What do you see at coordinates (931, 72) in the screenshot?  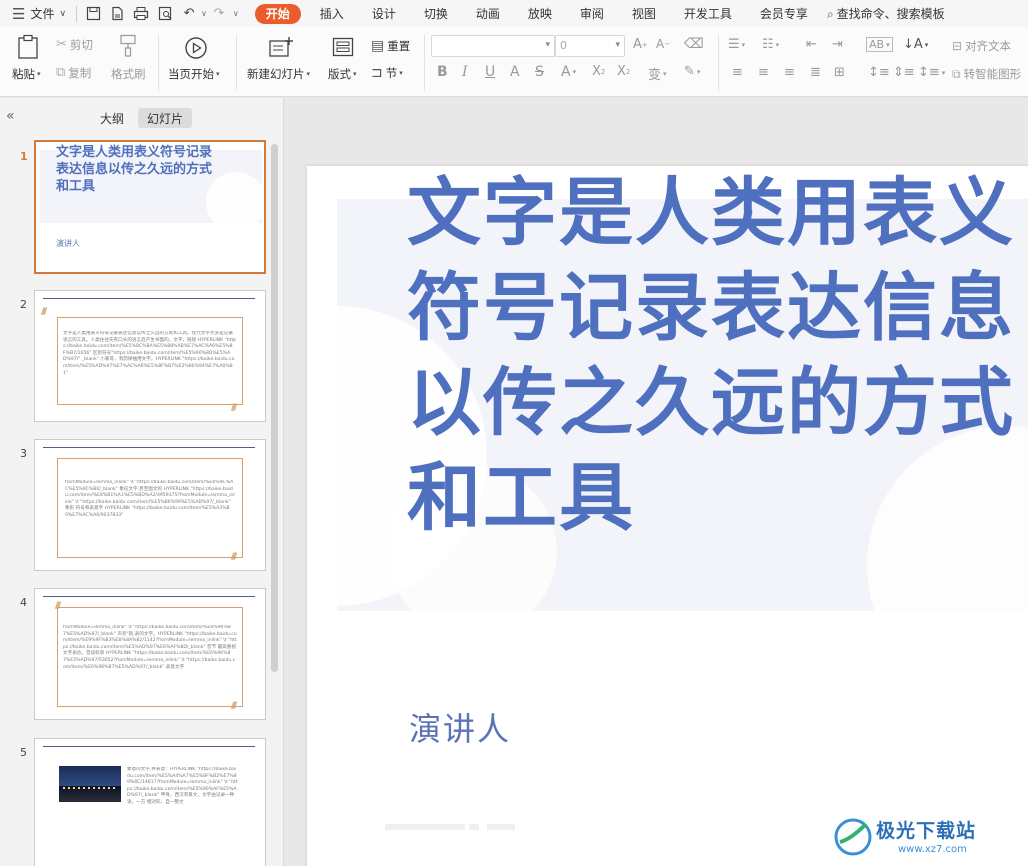 I see `column-spacing-icon: ↕≡ ▾` at bounding box center [931, 72].